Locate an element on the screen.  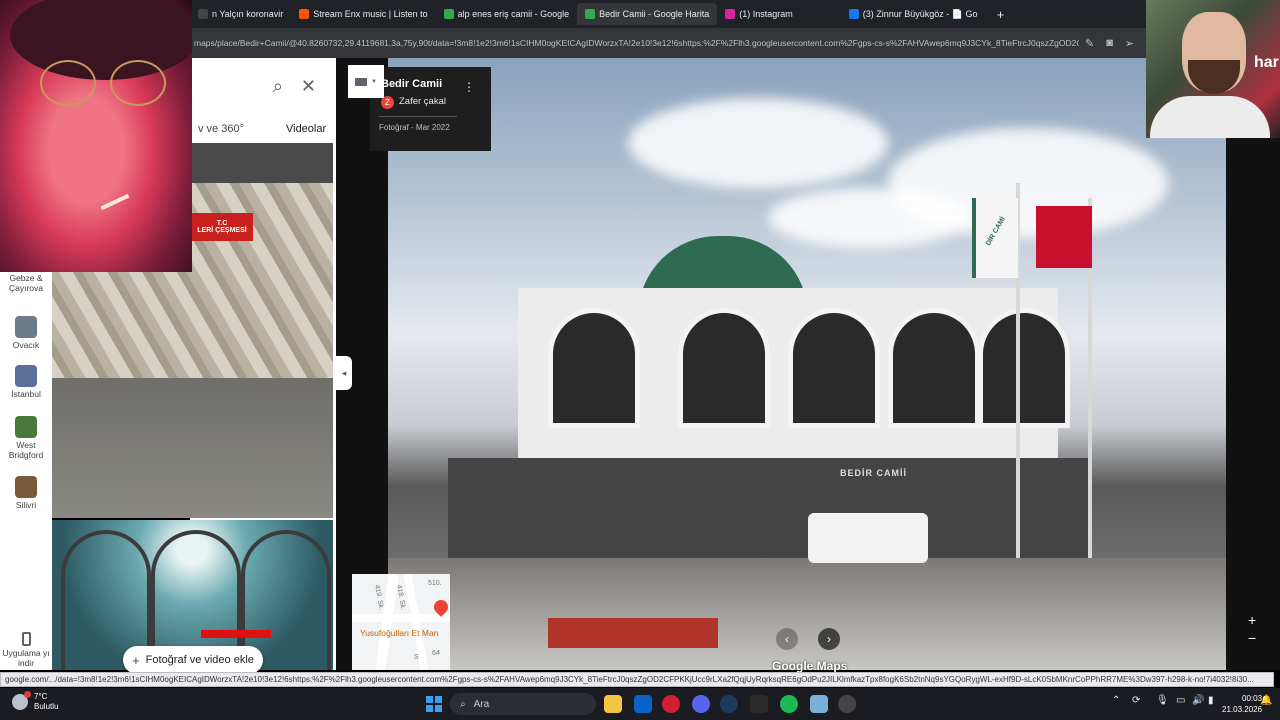
tab-favicon is located at coordinates (203, 14).